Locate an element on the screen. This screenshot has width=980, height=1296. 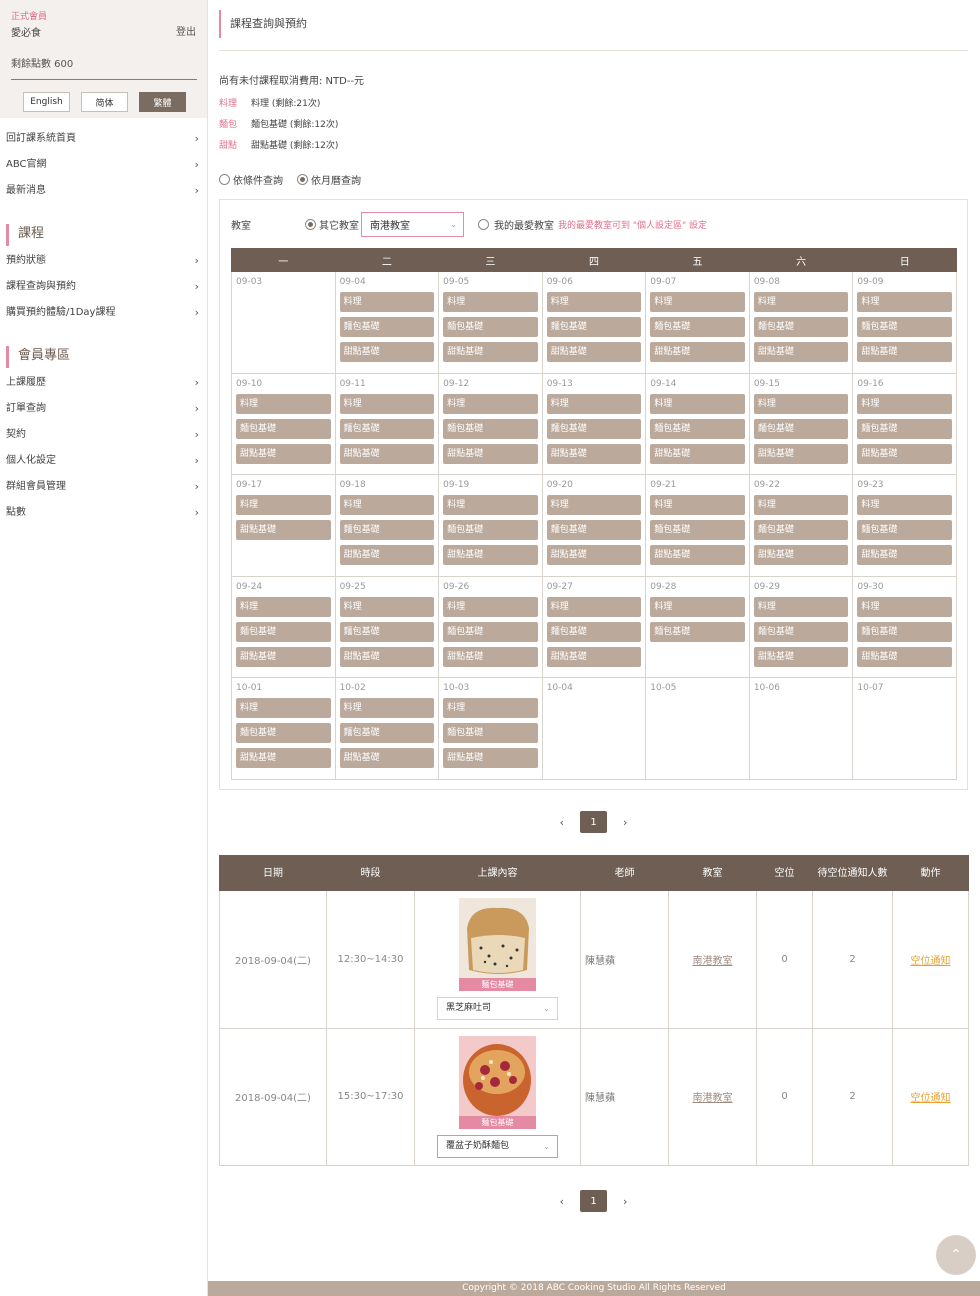
nav-points: 點數 › is located at coordinates (103, 513).